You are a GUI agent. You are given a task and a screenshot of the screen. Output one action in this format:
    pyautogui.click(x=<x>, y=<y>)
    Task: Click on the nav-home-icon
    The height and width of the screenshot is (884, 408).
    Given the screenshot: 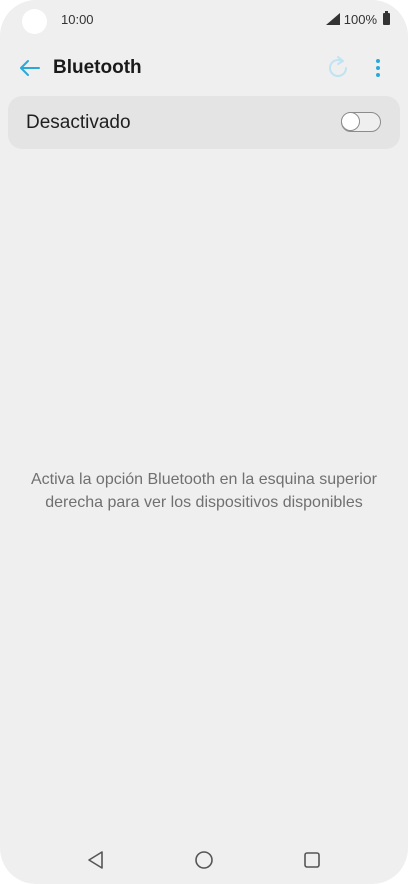 What is the action you would take?
    pyautogui.click(x=204, y=860)
    